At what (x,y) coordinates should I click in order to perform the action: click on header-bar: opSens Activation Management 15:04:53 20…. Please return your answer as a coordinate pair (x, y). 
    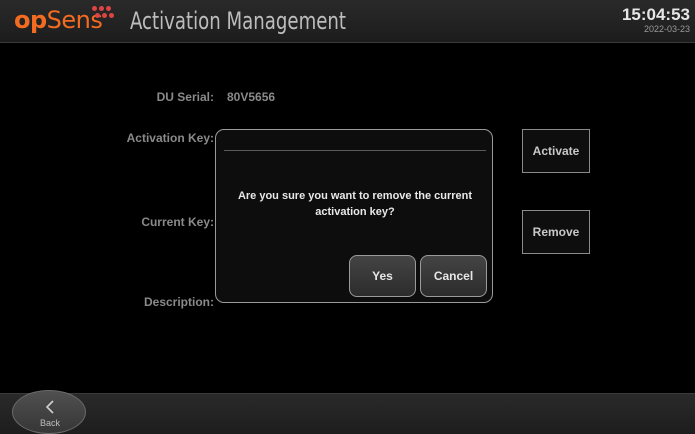
    Looking at the image, I should click on (347, 21).